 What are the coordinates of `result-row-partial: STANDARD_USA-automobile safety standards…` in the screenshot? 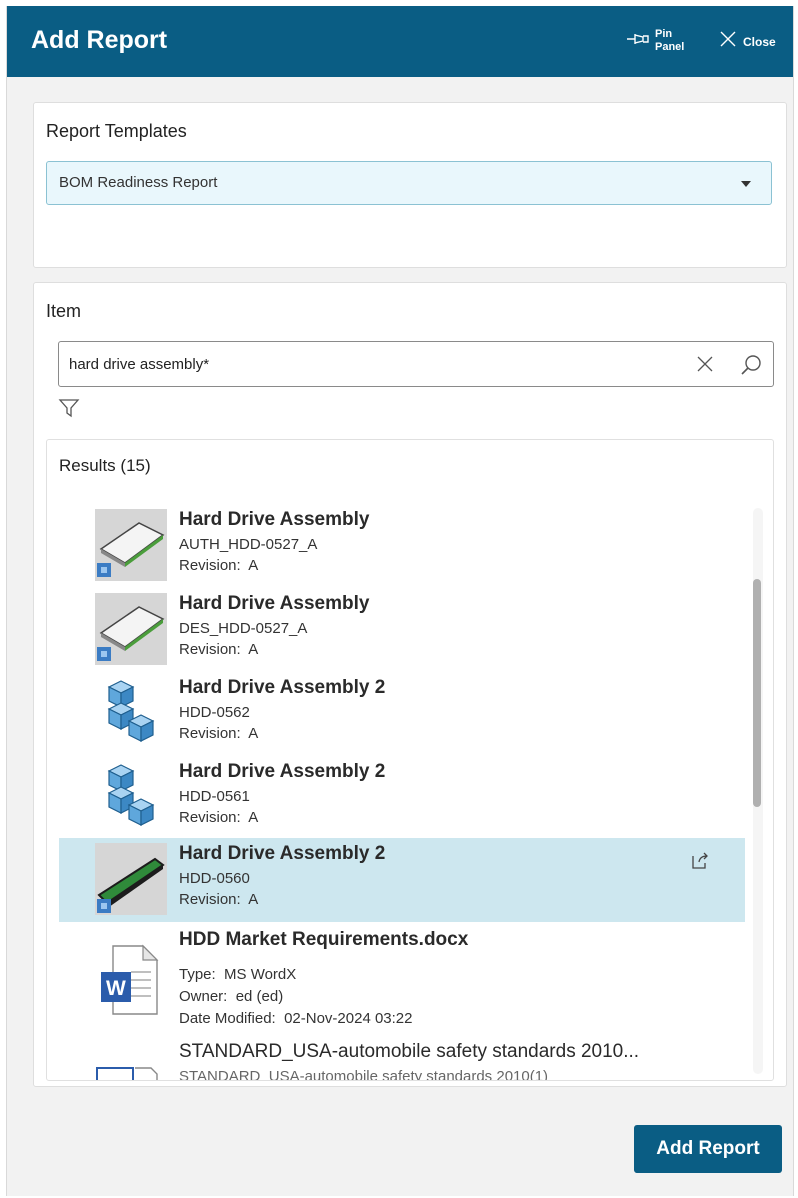 It's located at (402, 1058).